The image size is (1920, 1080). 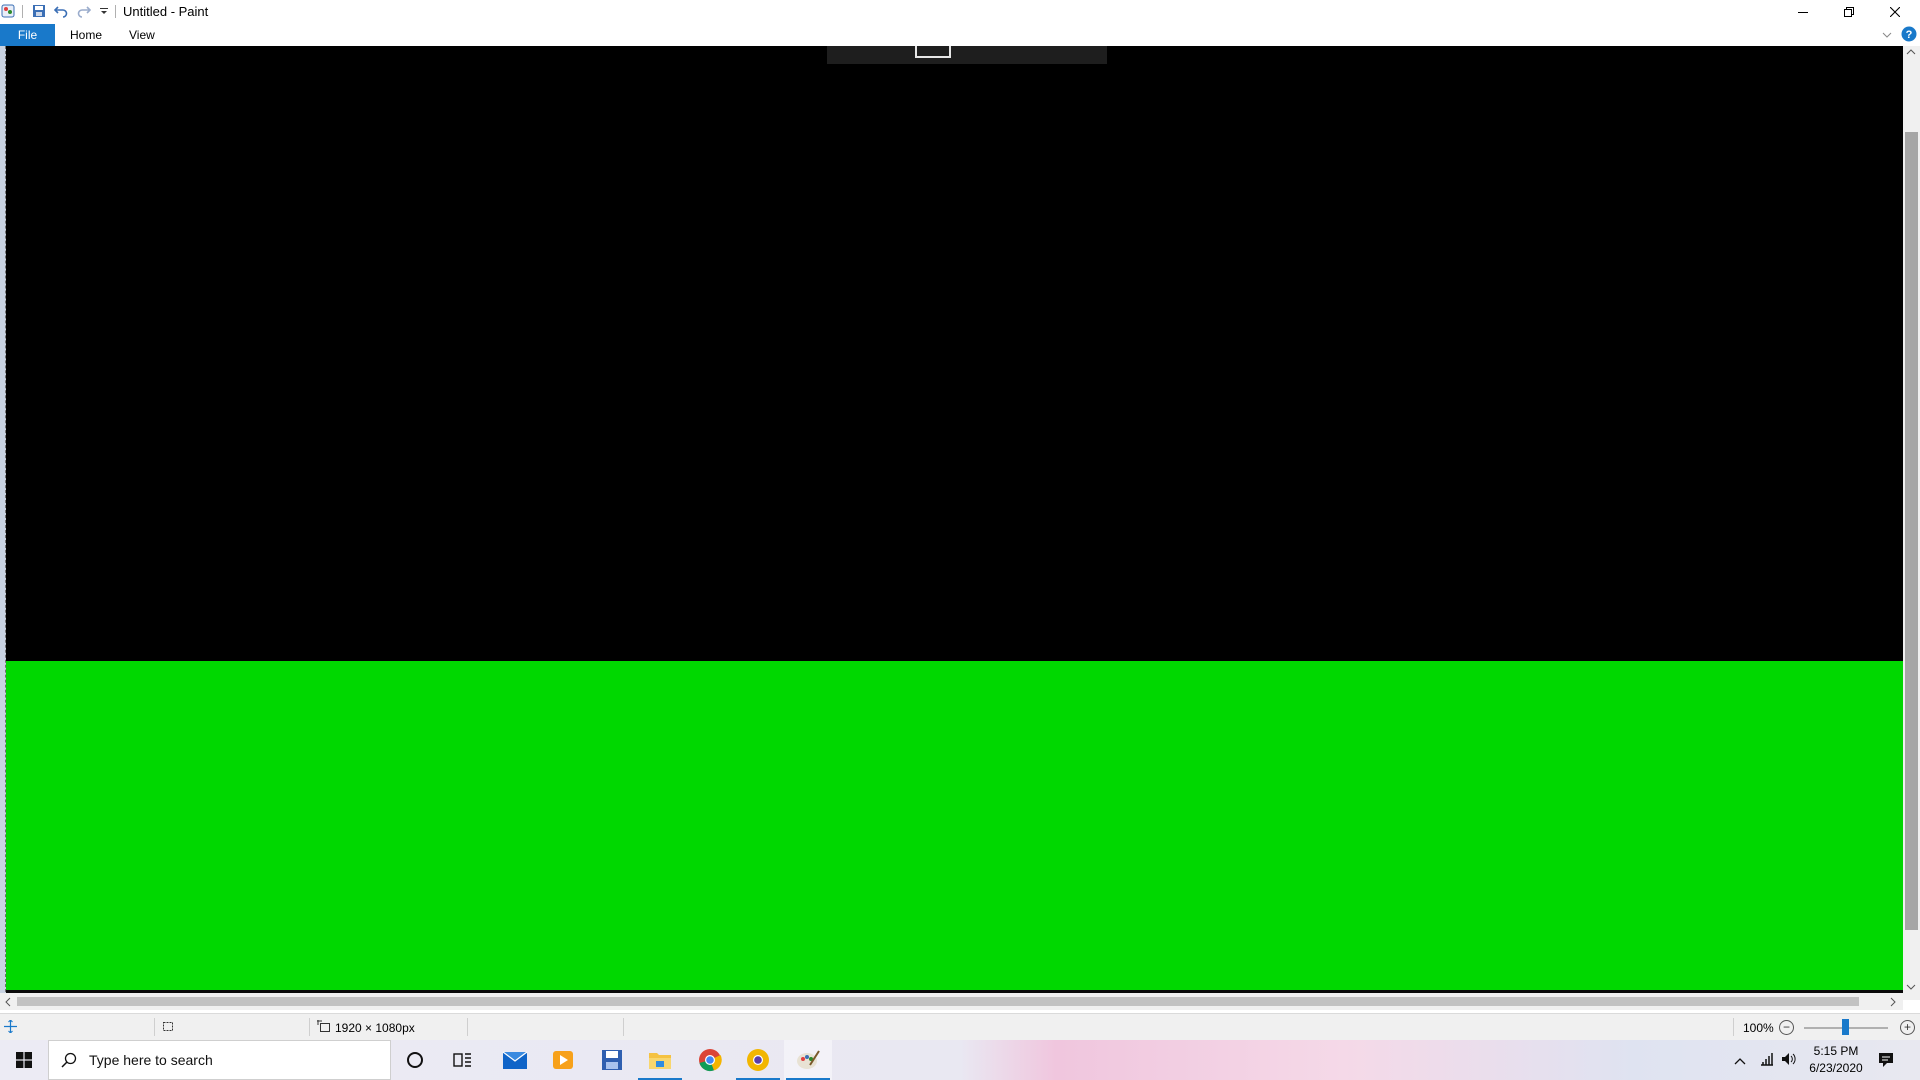 What do you see at coordinates (1845, 1027) in the screenshot?
I see `zoom-slider-thumb` at bounding box center [1845, 1027].